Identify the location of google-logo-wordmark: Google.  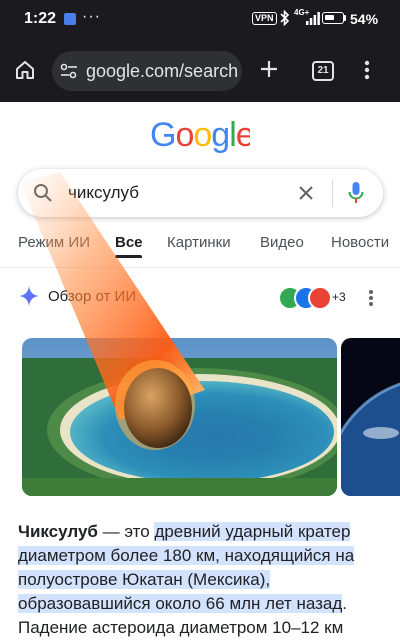
(202, 135).